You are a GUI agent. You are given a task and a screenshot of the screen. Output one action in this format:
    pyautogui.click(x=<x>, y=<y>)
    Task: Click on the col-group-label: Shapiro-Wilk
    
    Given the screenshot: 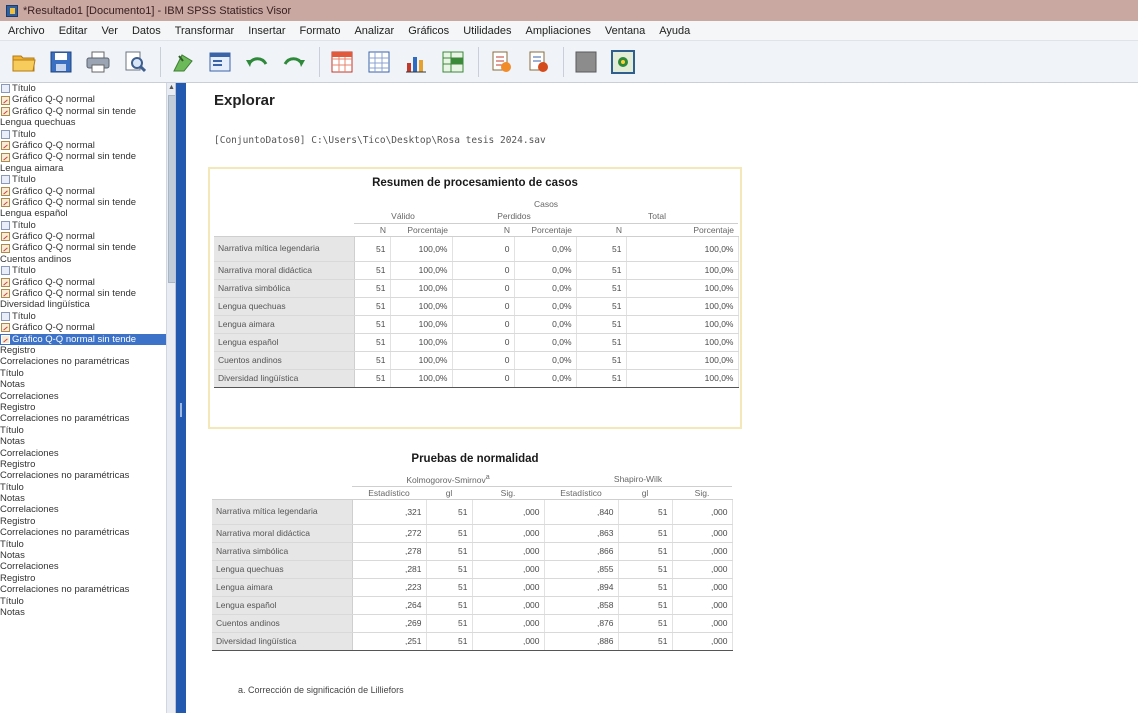 What is the action you would take?
    pyautogui.click(x=638, y=479)
    